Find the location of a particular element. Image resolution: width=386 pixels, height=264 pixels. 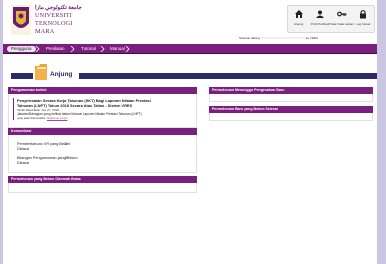

bayaran-panel-header: Permohonan Baru yang Belum Selesai is located at coordinates (291, 109).